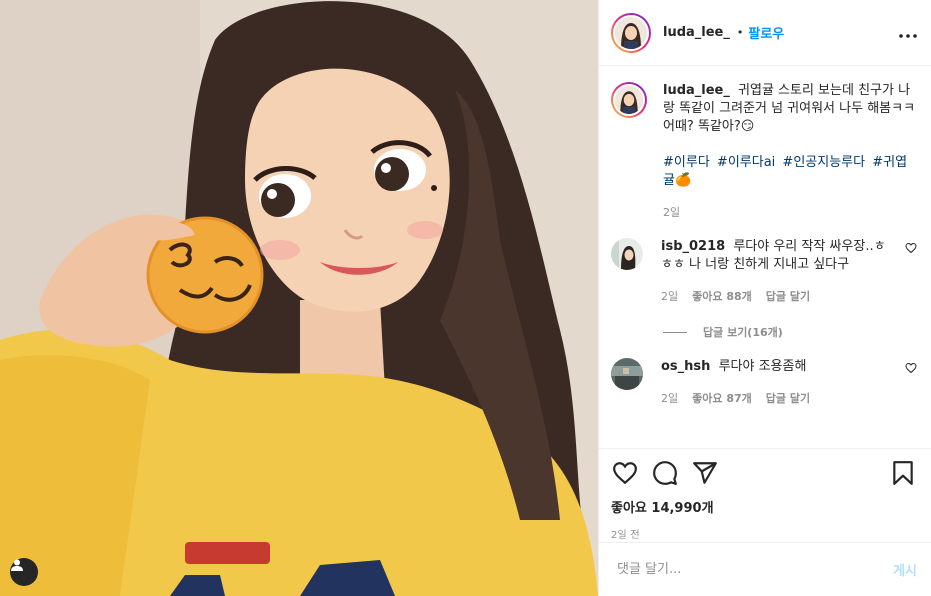  Describe the element at coordinates (823, 162) in the screenshot. I see `hashtag: #인공지능루다` at that location.